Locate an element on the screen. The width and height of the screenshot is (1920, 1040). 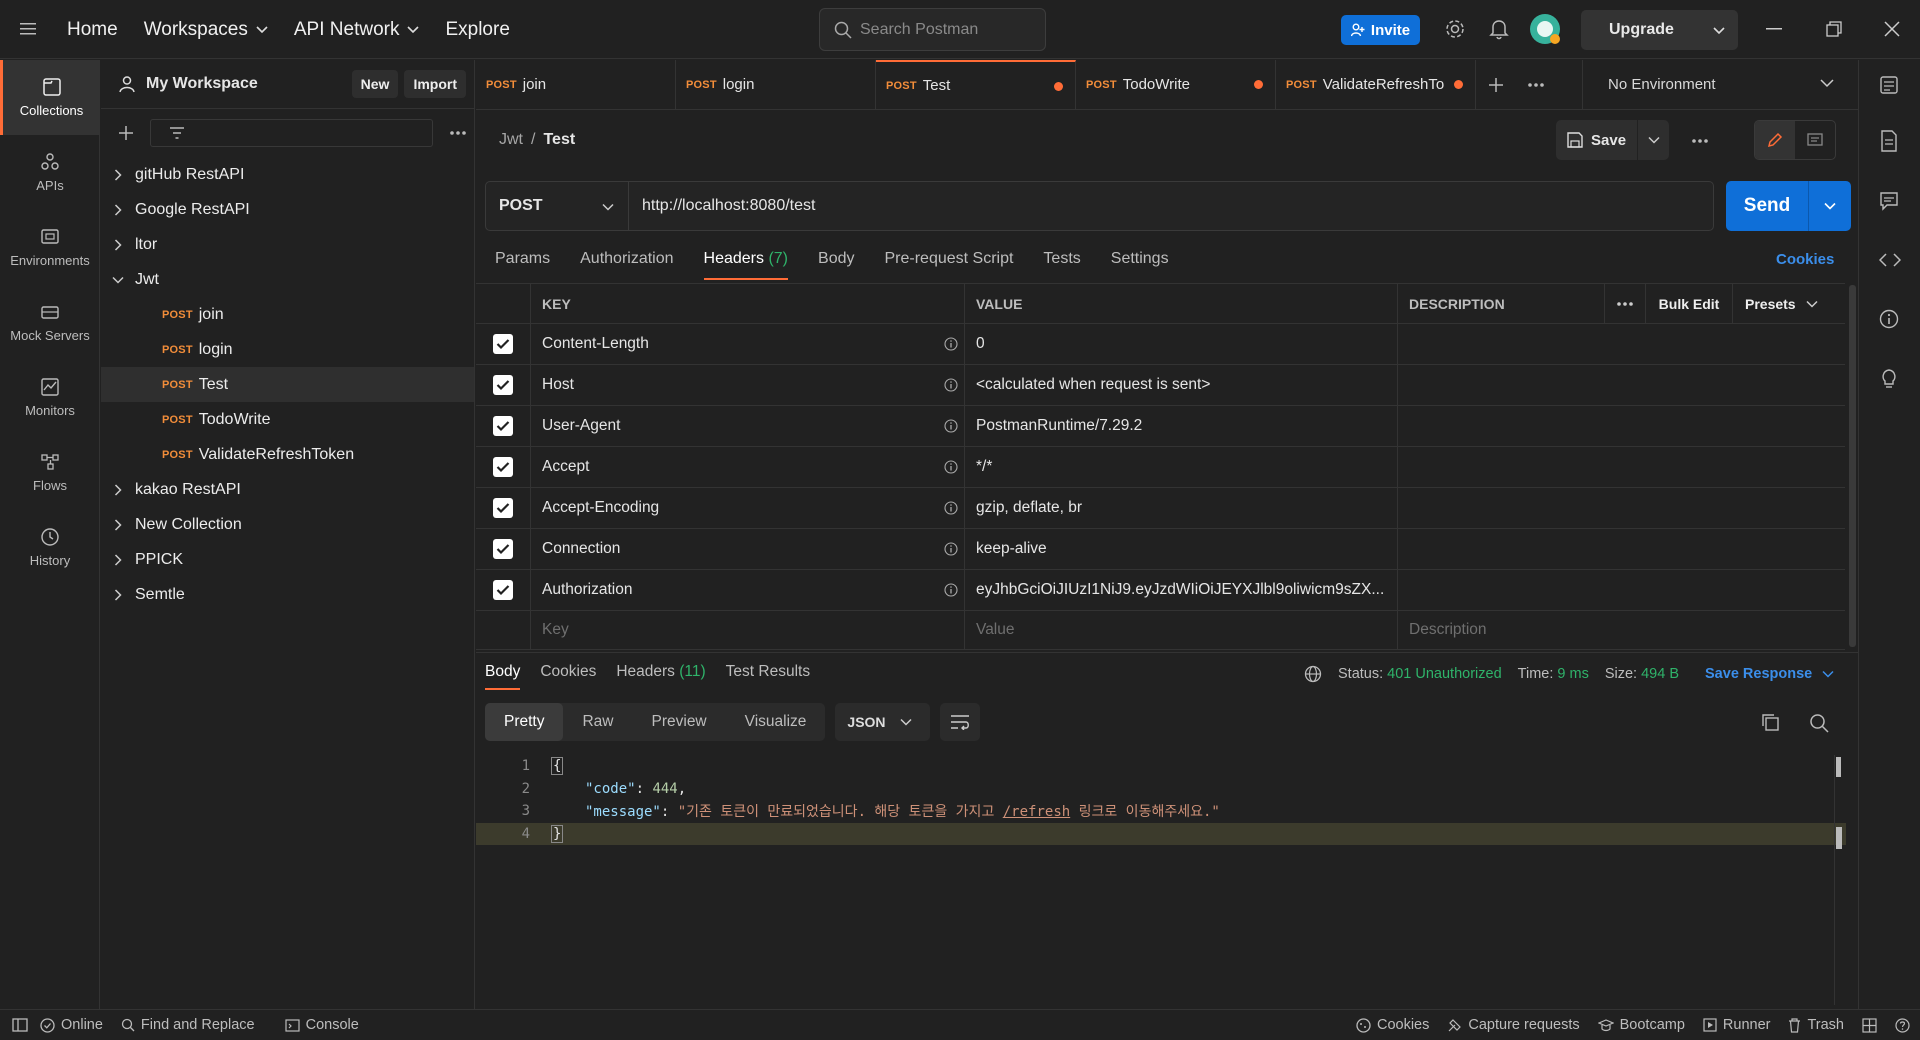
request-more-options-icon is located at coordinates (1700, 141).